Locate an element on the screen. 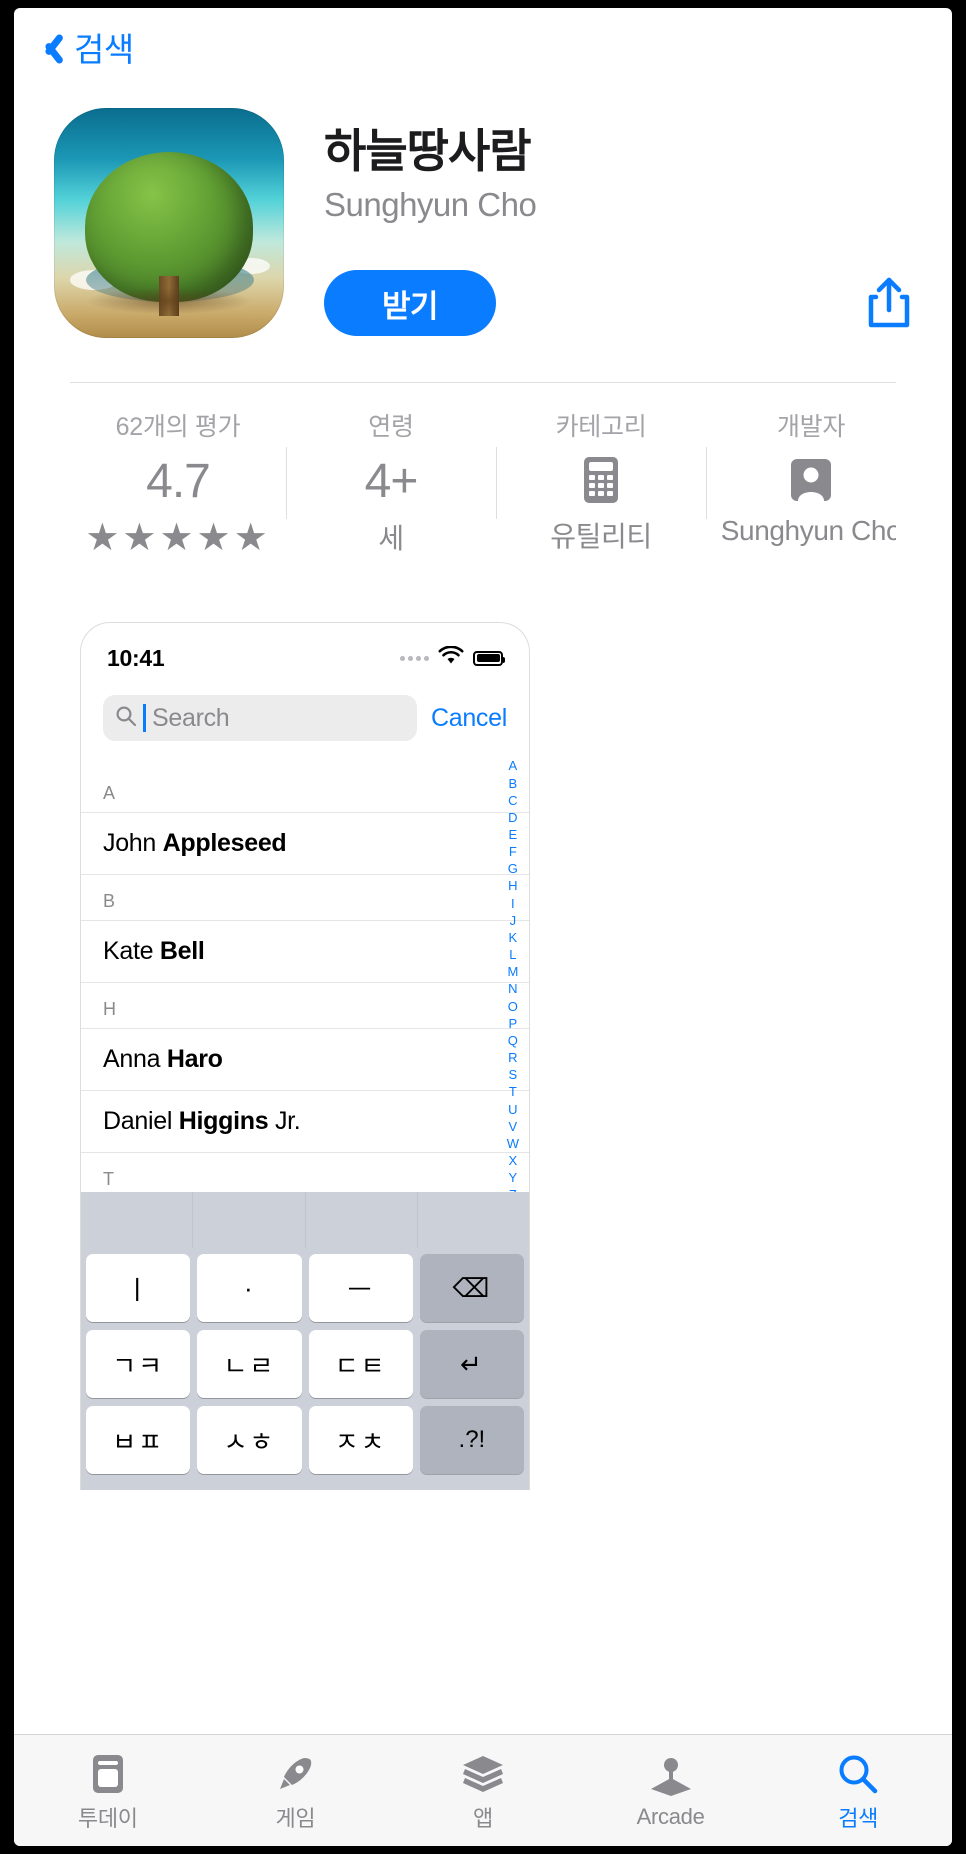 This screenshot has width=966, height=1854. section-header: B is located at coordinates (305, 898).